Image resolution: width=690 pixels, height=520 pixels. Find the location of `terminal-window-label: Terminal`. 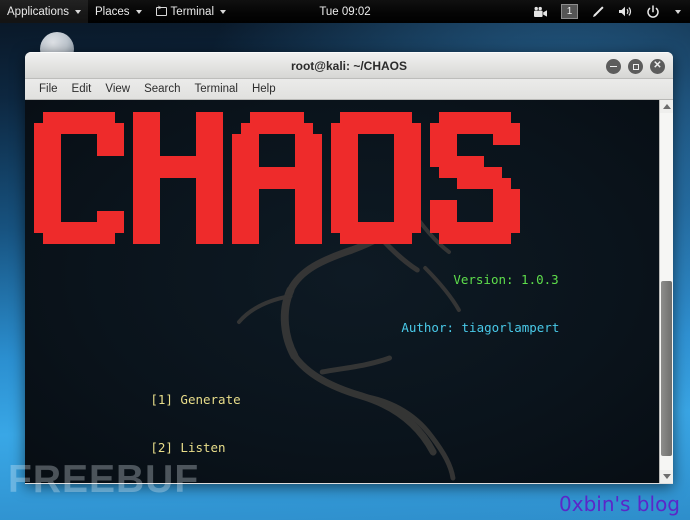

terminal-window-label: Terminal is located at coordinates (192, 11).